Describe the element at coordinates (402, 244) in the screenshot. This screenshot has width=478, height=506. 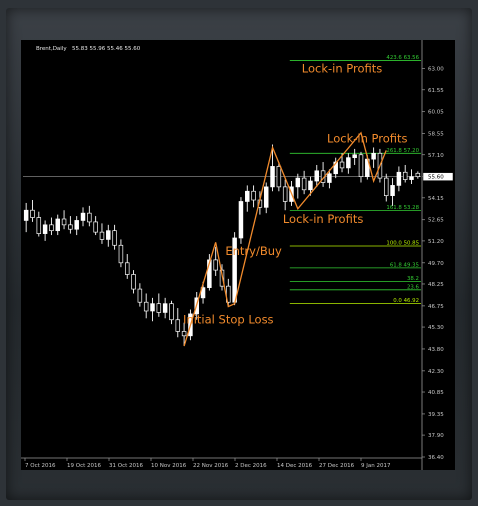
I see `fib-level-label: 100.0 50.85` at that location.